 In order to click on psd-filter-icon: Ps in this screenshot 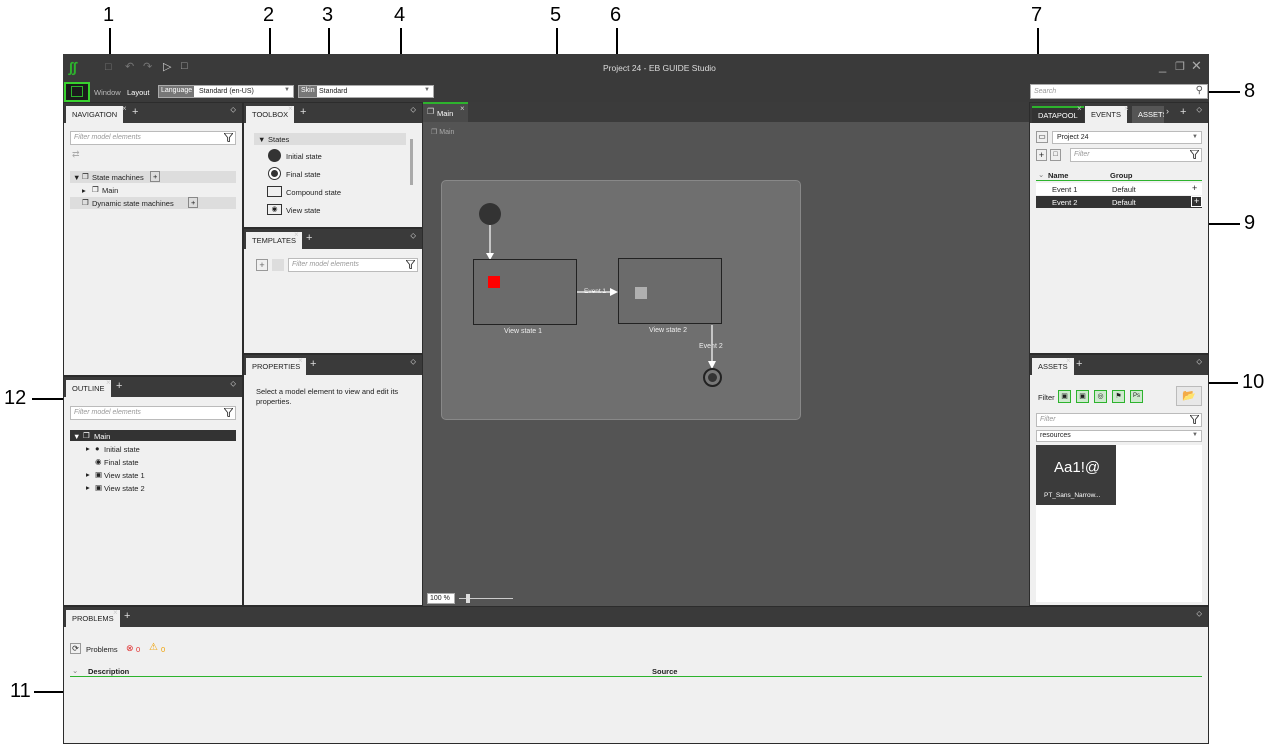, I will do `click(1136, 396)`.